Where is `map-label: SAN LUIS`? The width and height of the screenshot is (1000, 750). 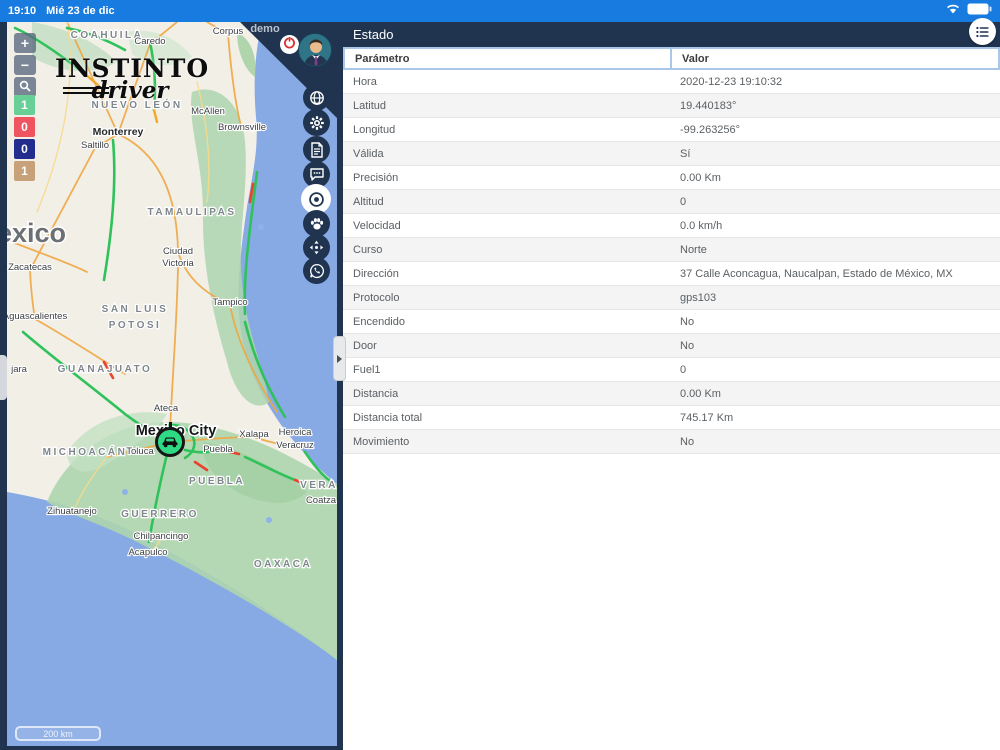
map-label: SAN LUIS is located at coordinates (135, 309).